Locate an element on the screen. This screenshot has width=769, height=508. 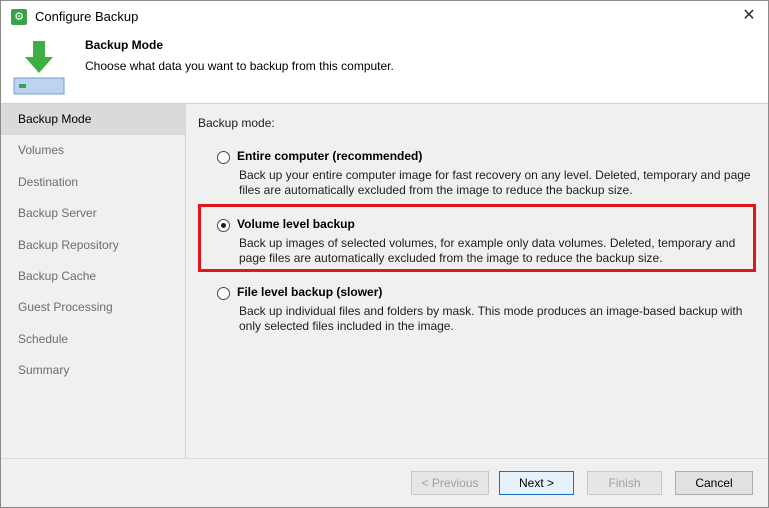
sidebar-item-schedule: Schedule is located at coordinates (93, 339).